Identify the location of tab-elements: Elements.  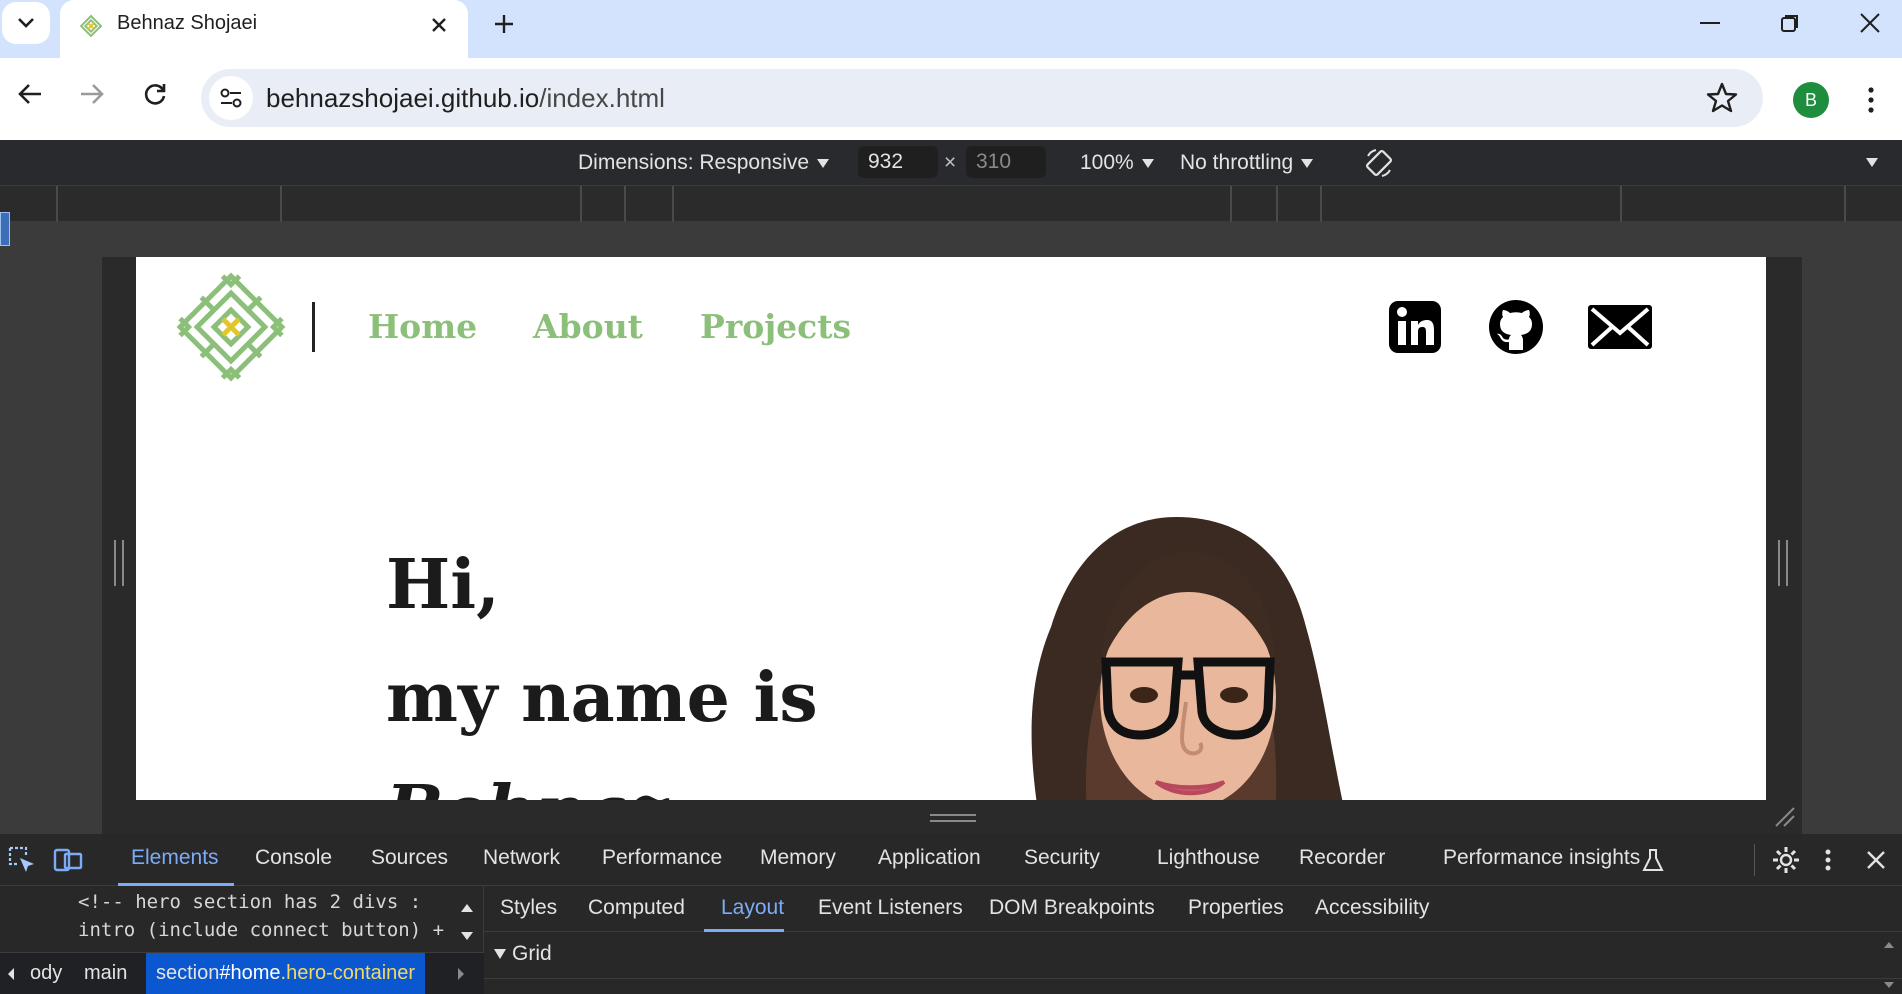
(175, 858).